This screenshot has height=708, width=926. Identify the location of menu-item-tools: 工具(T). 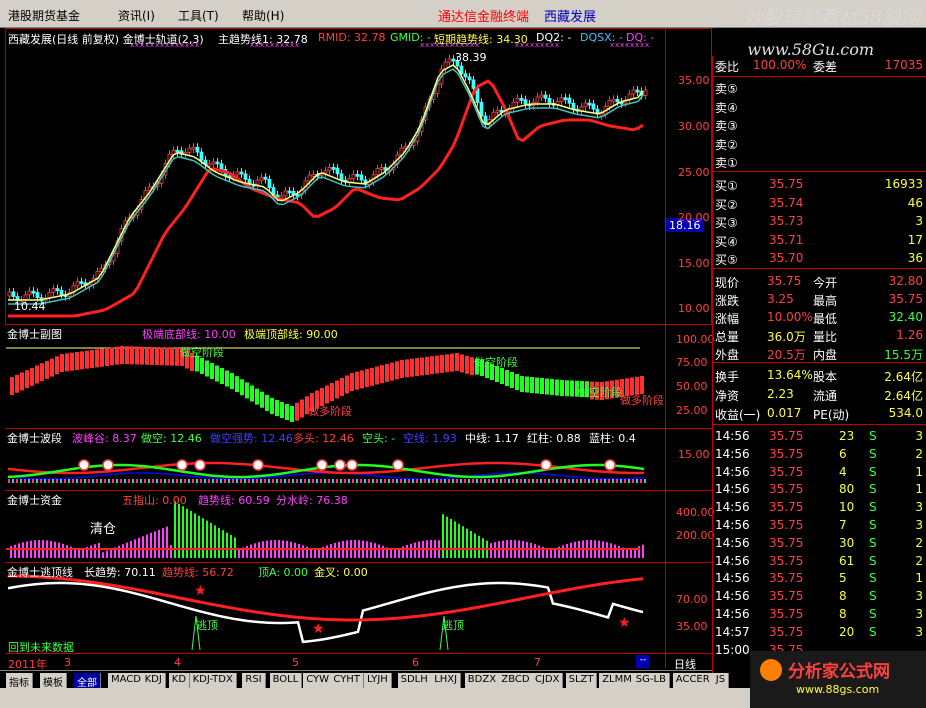
(198, 15).